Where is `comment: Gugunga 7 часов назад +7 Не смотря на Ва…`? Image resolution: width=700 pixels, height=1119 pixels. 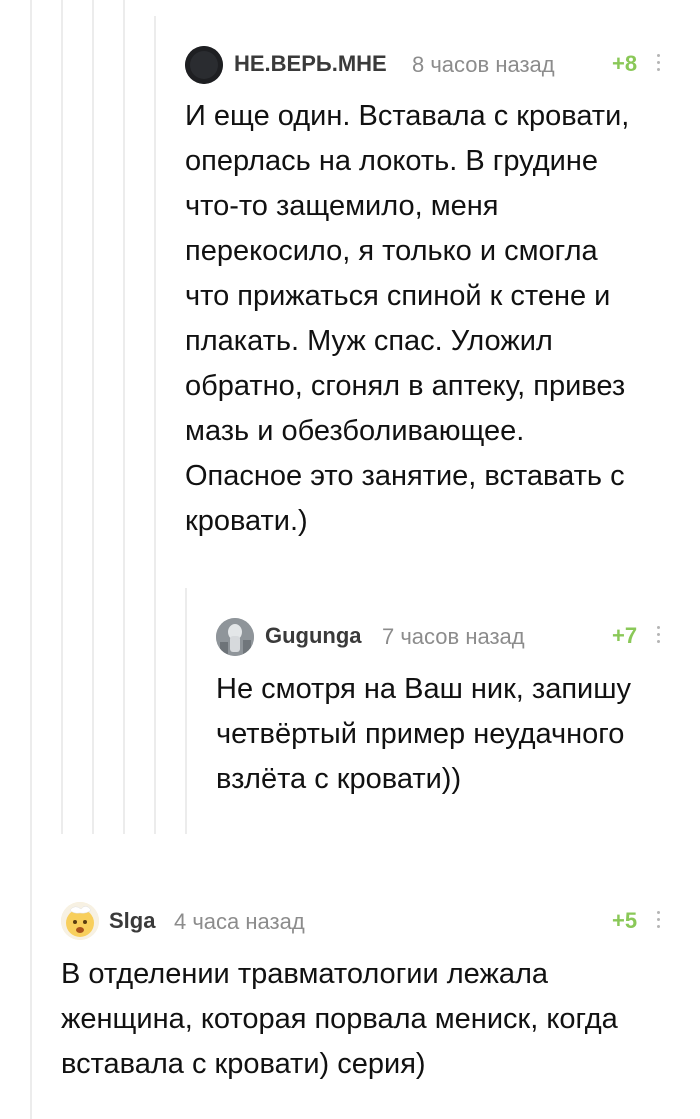
comment: Gugunga 7 часов назад +7 Не смотря на Ва… is located at coordinates (451, 716).